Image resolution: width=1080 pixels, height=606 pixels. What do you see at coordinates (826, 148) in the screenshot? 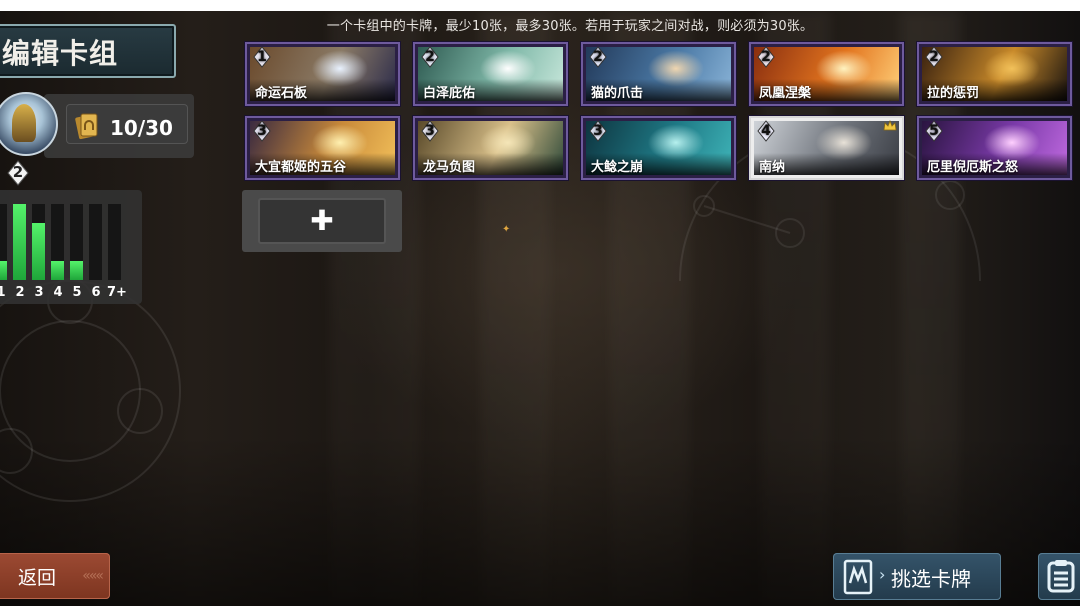
I see `deck-card: 4 南纳` at bounding box center [826, 148].